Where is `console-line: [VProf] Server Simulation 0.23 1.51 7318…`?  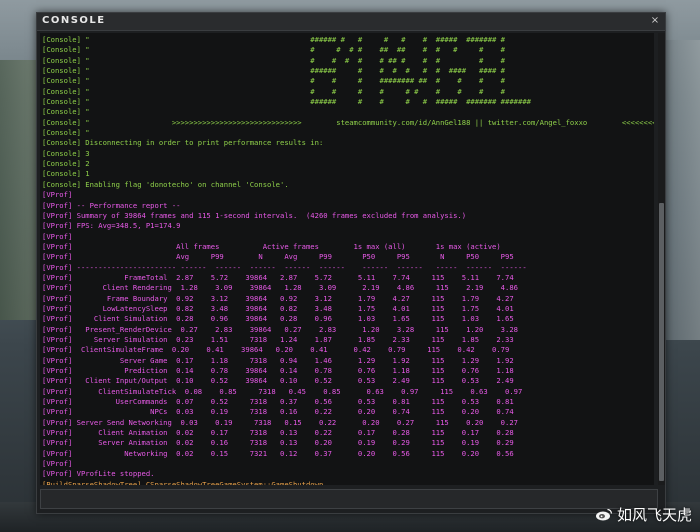 console-line: [VProf] Server Simulation 0.23 1.51 7318… is located at coordinates (278, 339).